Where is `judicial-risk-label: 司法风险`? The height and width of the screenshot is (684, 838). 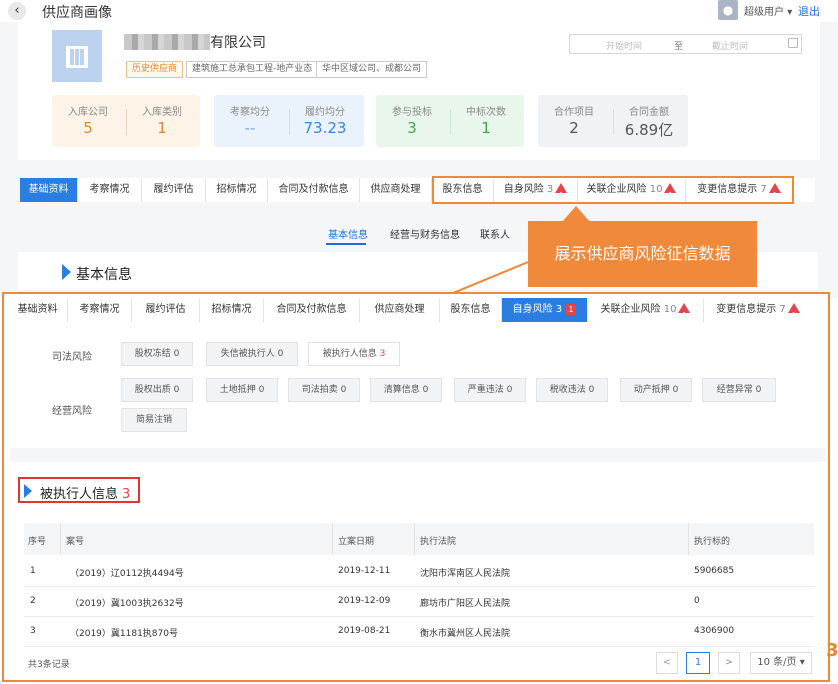 judicial-risk-label: 司法风险 is located at coordinates (72, 357).